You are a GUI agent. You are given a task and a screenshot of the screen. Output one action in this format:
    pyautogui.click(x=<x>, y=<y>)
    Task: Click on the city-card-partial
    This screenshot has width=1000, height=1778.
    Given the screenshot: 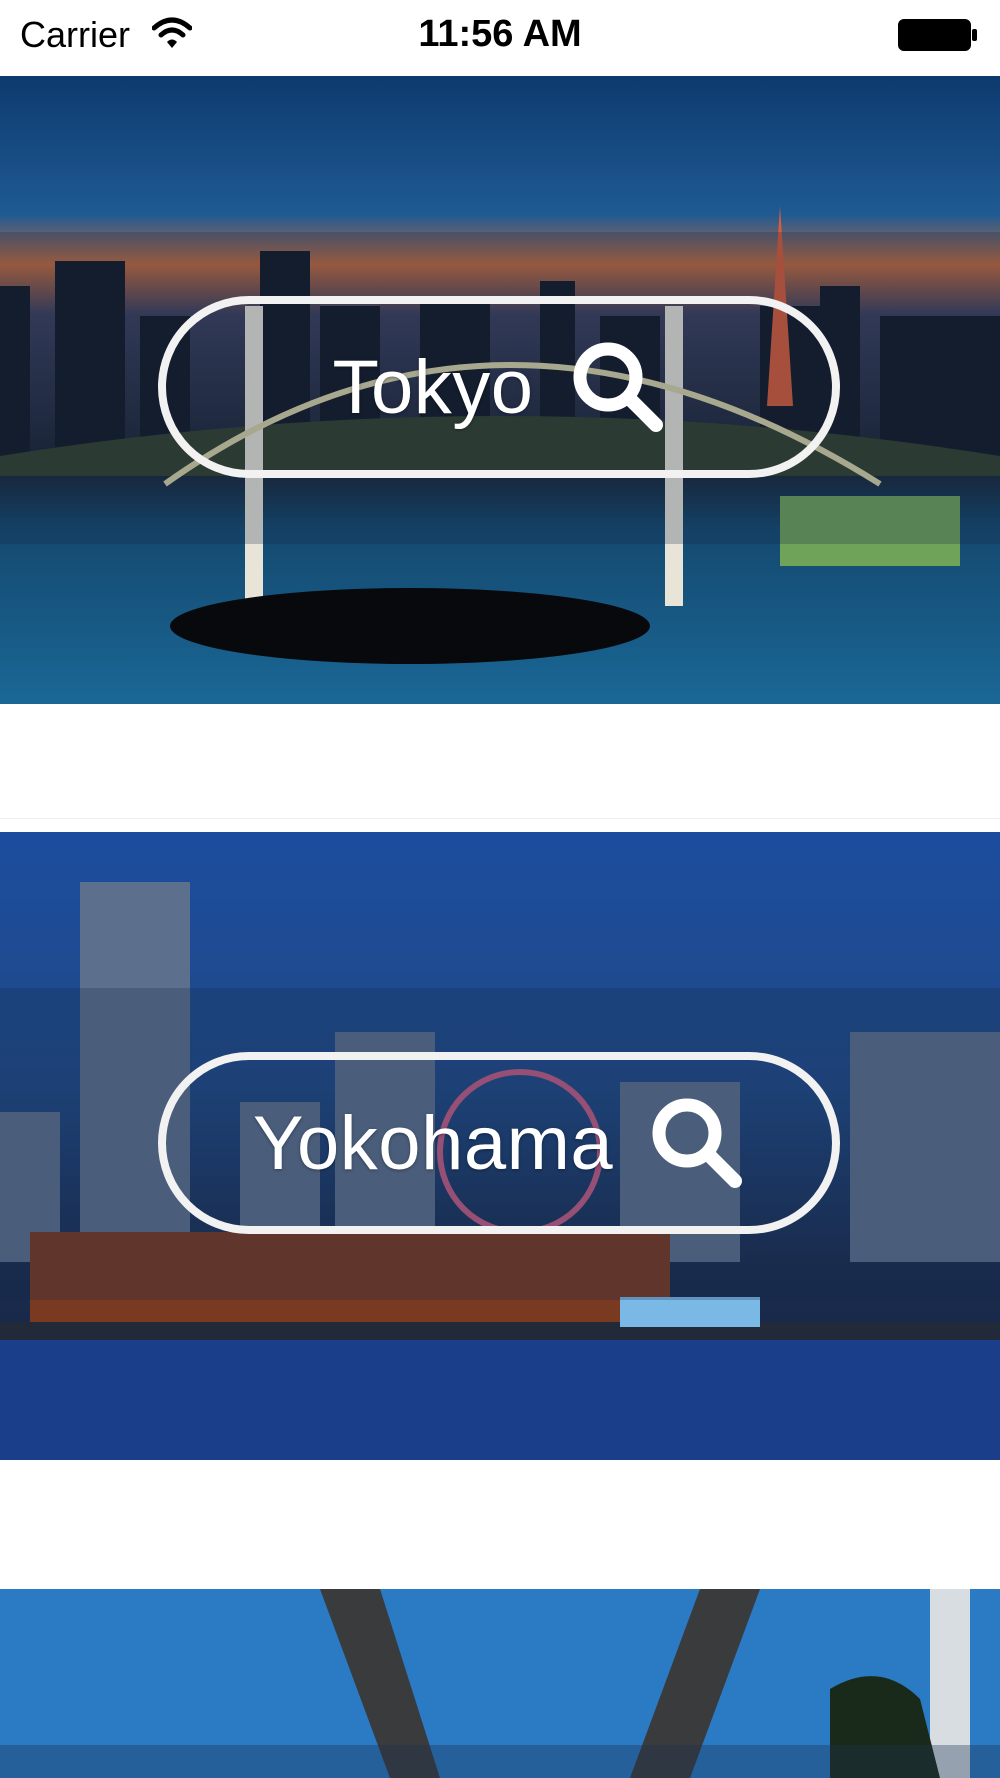 What is the action you would take?
    pyautogui.click(x=500, y=1683)
    